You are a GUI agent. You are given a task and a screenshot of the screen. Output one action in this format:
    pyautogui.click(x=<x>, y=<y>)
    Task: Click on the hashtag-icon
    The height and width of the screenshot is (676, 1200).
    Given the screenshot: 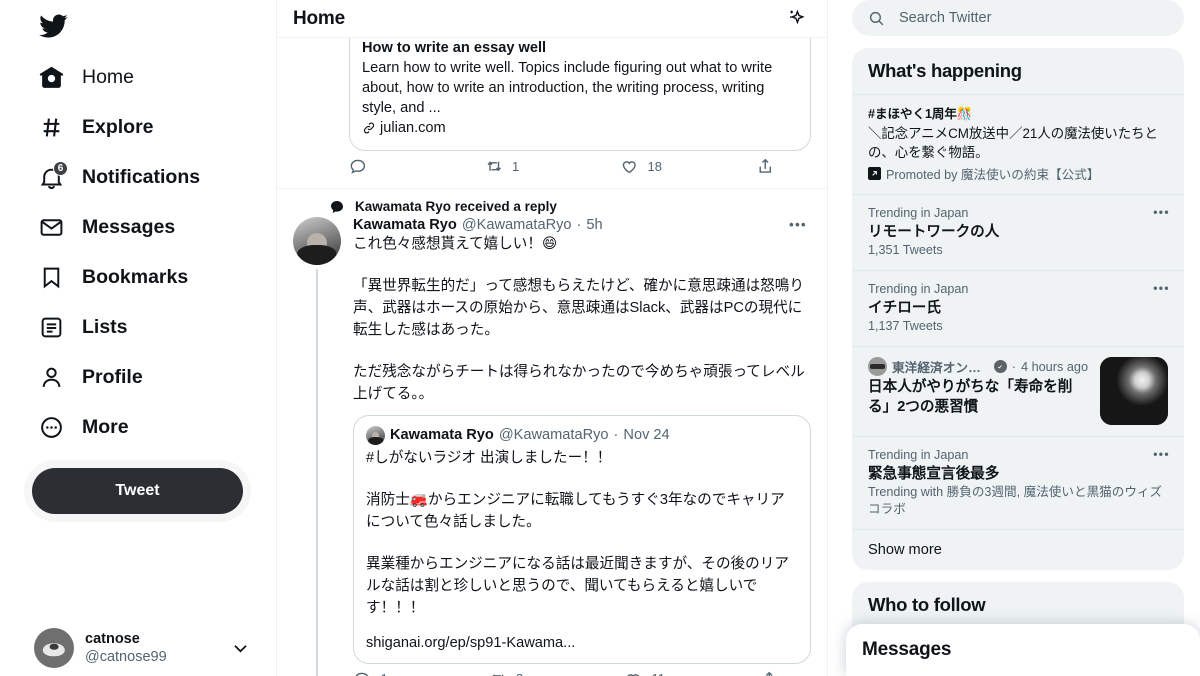 What is the action you would take?
    pyautogui.click(x=51, y=127)
    